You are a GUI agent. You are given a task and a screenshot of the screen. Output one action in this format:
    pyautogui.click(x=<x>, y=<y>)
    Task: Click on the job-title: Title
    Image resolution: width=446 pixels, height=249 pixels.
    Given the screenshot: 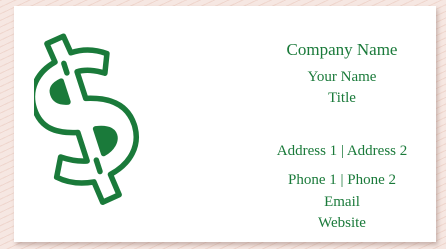 What is the action you would take?
    pyautogui.click(x=342, y=98)
    